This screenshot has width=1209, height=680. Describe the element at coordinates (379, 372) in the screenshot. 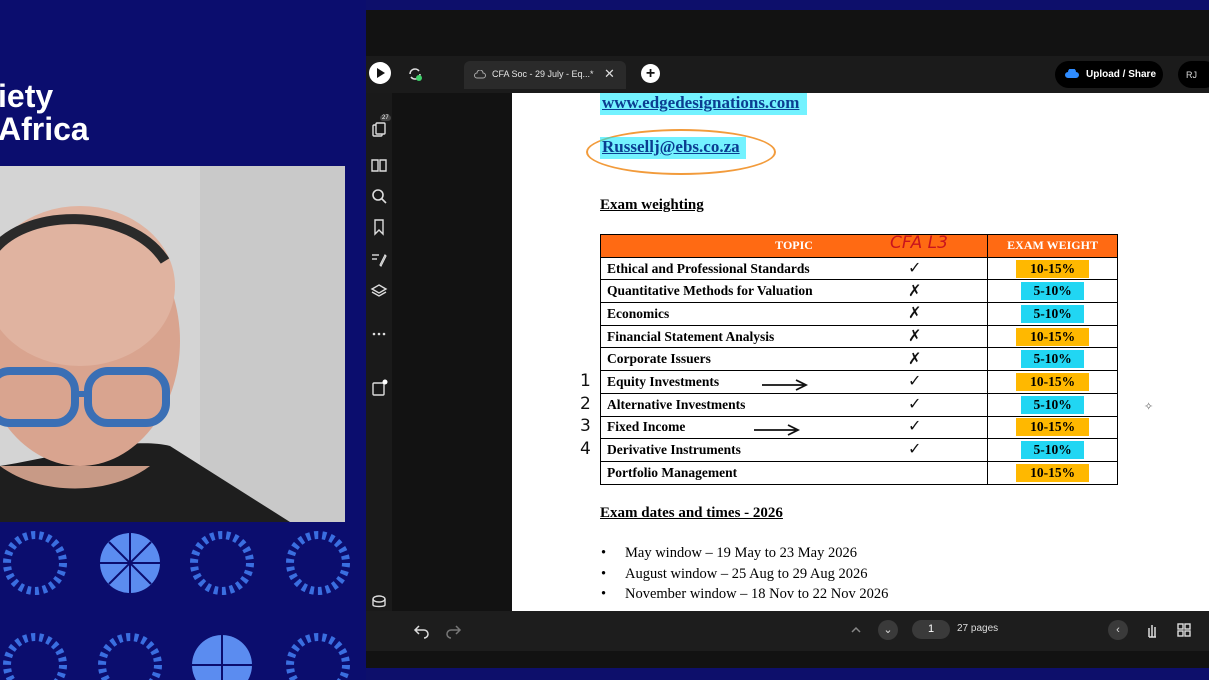

I see `tool-rail: 27` at that location.